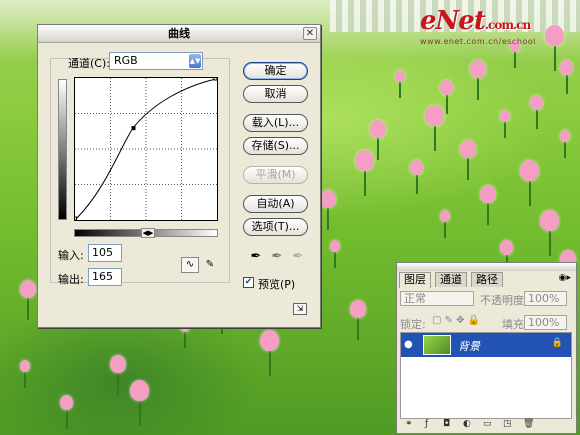 Image resolution: width=580 pixels, height=435 pixels. I want to click on tab-paths: 路径, so click(487, 279).